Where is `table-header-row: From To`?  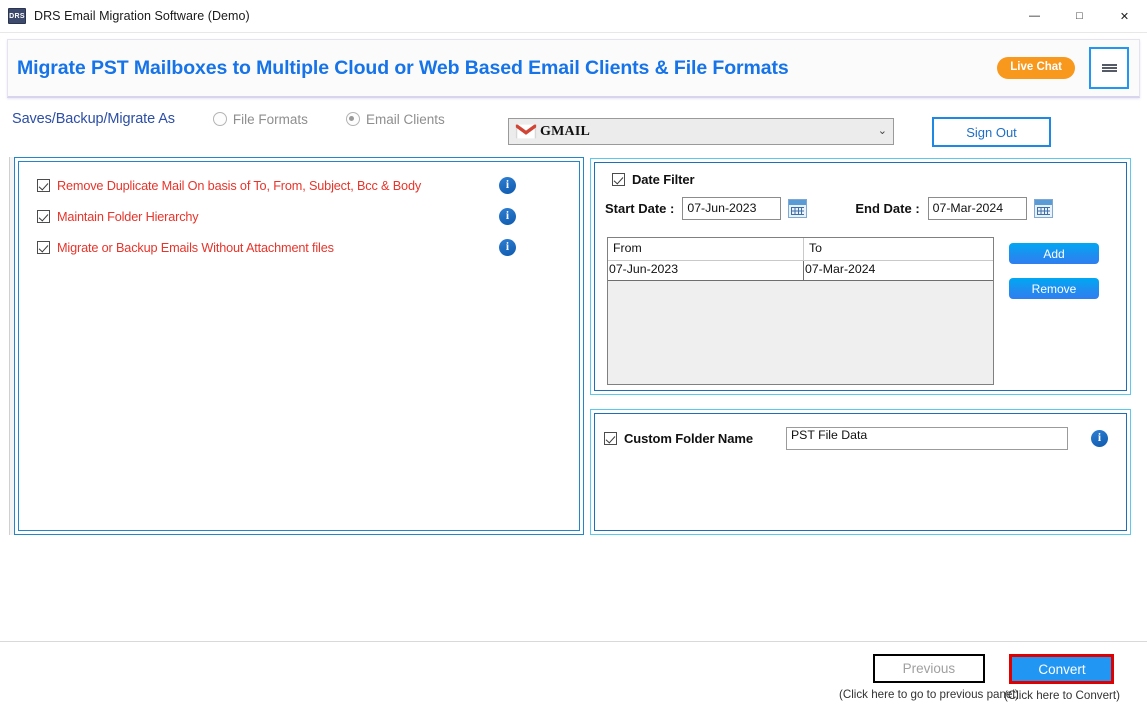
table-header-row: From To is located at coordinates (800, 249).